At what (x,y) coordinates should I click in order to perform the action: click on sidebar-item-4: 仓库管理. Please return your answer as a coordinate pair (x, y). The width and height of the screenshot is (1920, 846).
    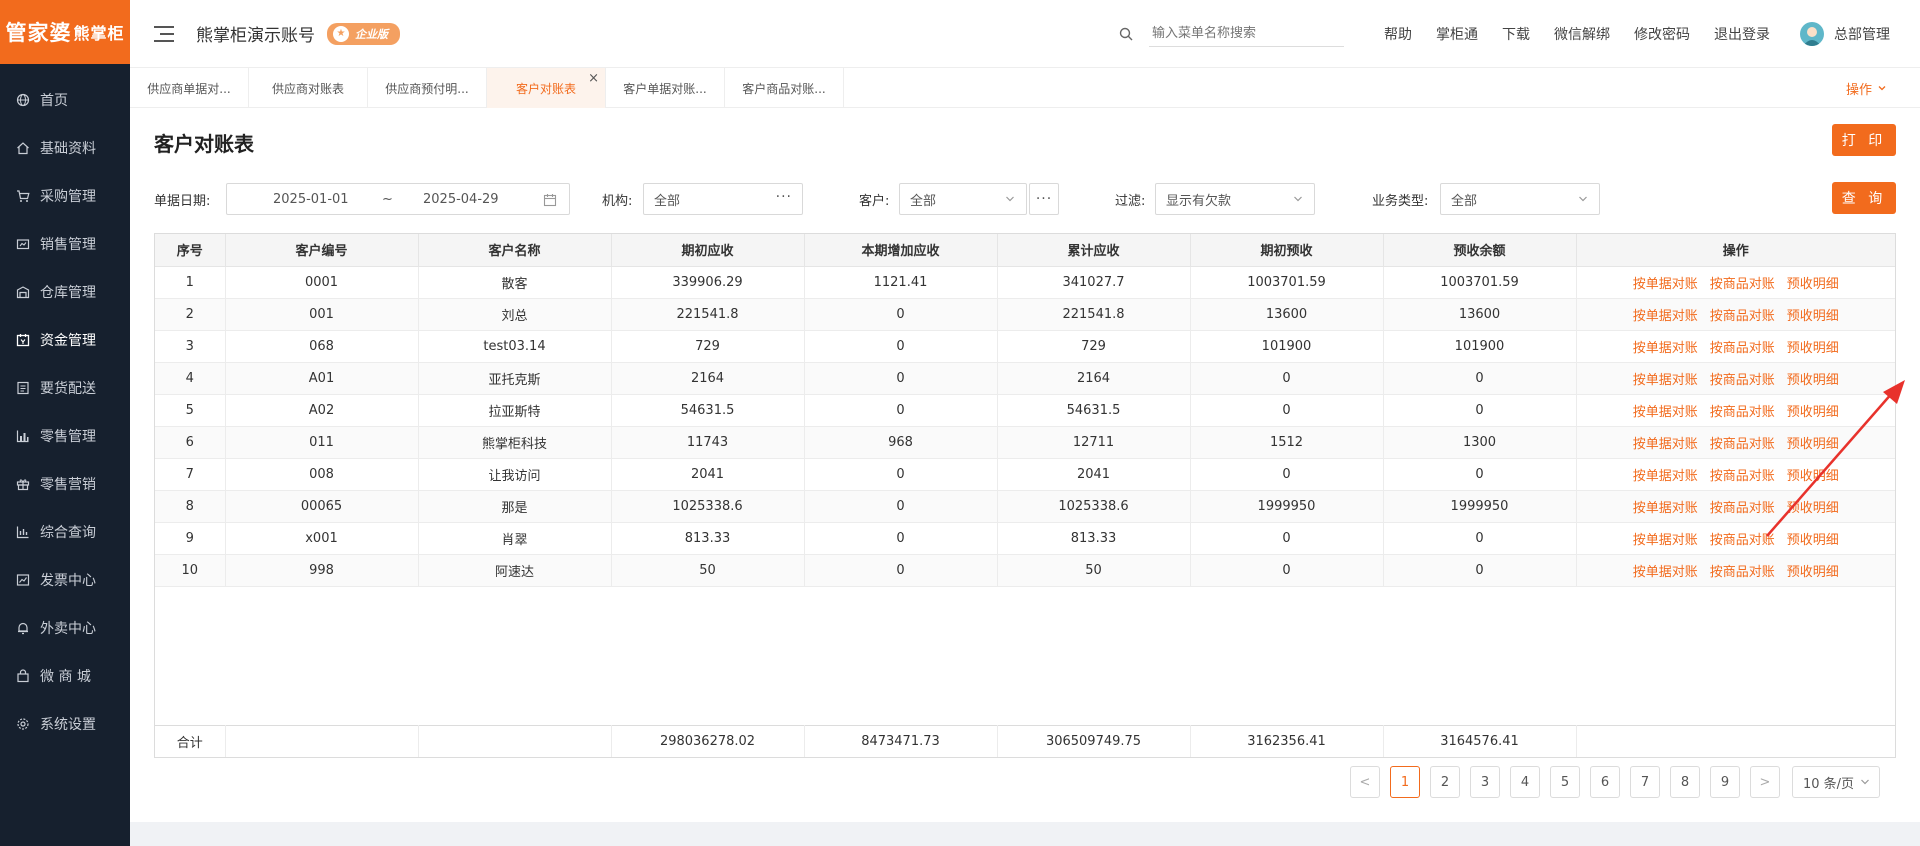
    Looking at the image, I should click on (65, 292).